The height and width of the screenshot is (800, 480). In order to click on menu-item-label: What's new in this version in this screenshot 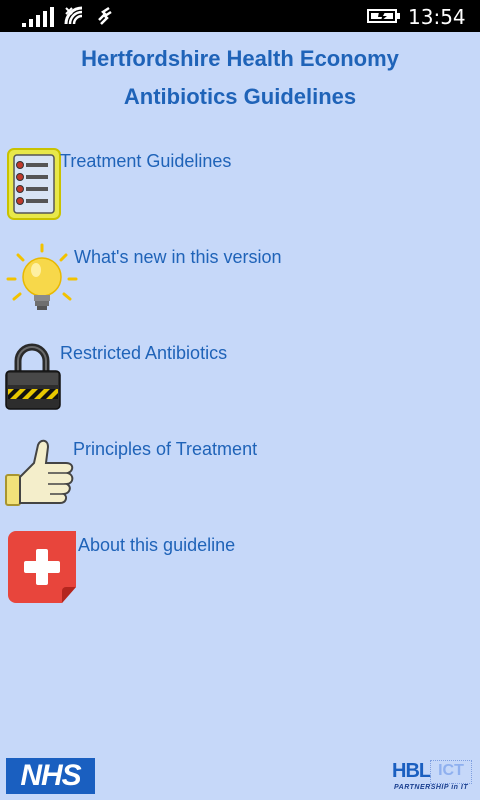, I will do `click(178, 257)`.